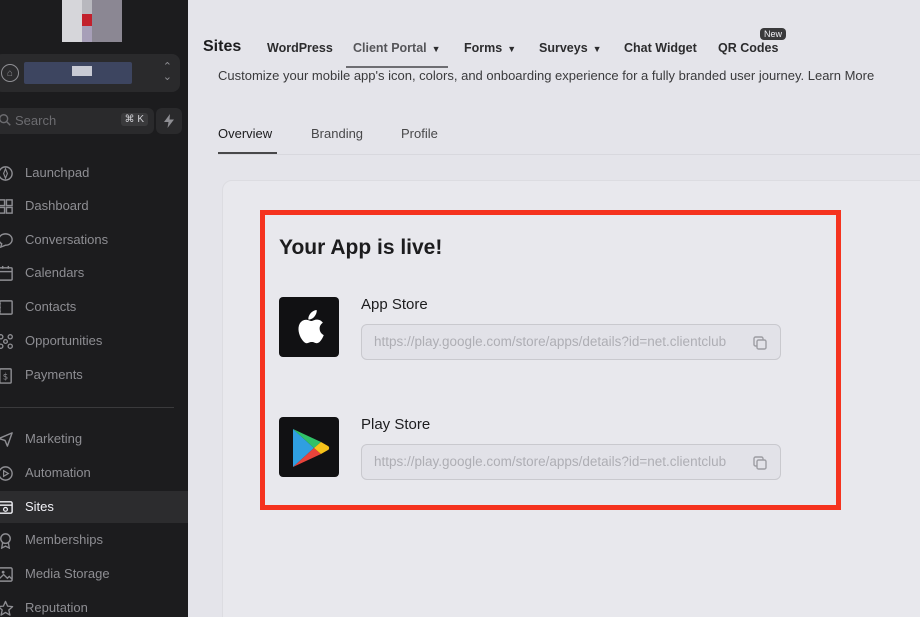  What do you see at coordinates (94, 574) in the screenshot?
I see `sidebar-item-media-storage: Media Storage` at bounding box center [94, 574].